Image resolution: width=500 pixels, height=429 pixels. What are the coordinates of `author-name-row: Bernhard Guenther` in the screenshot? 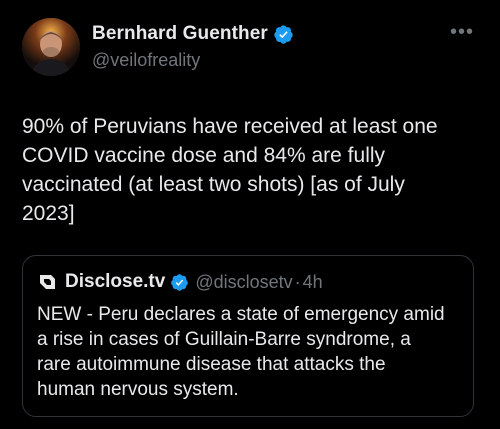 It's located at (193, 34).